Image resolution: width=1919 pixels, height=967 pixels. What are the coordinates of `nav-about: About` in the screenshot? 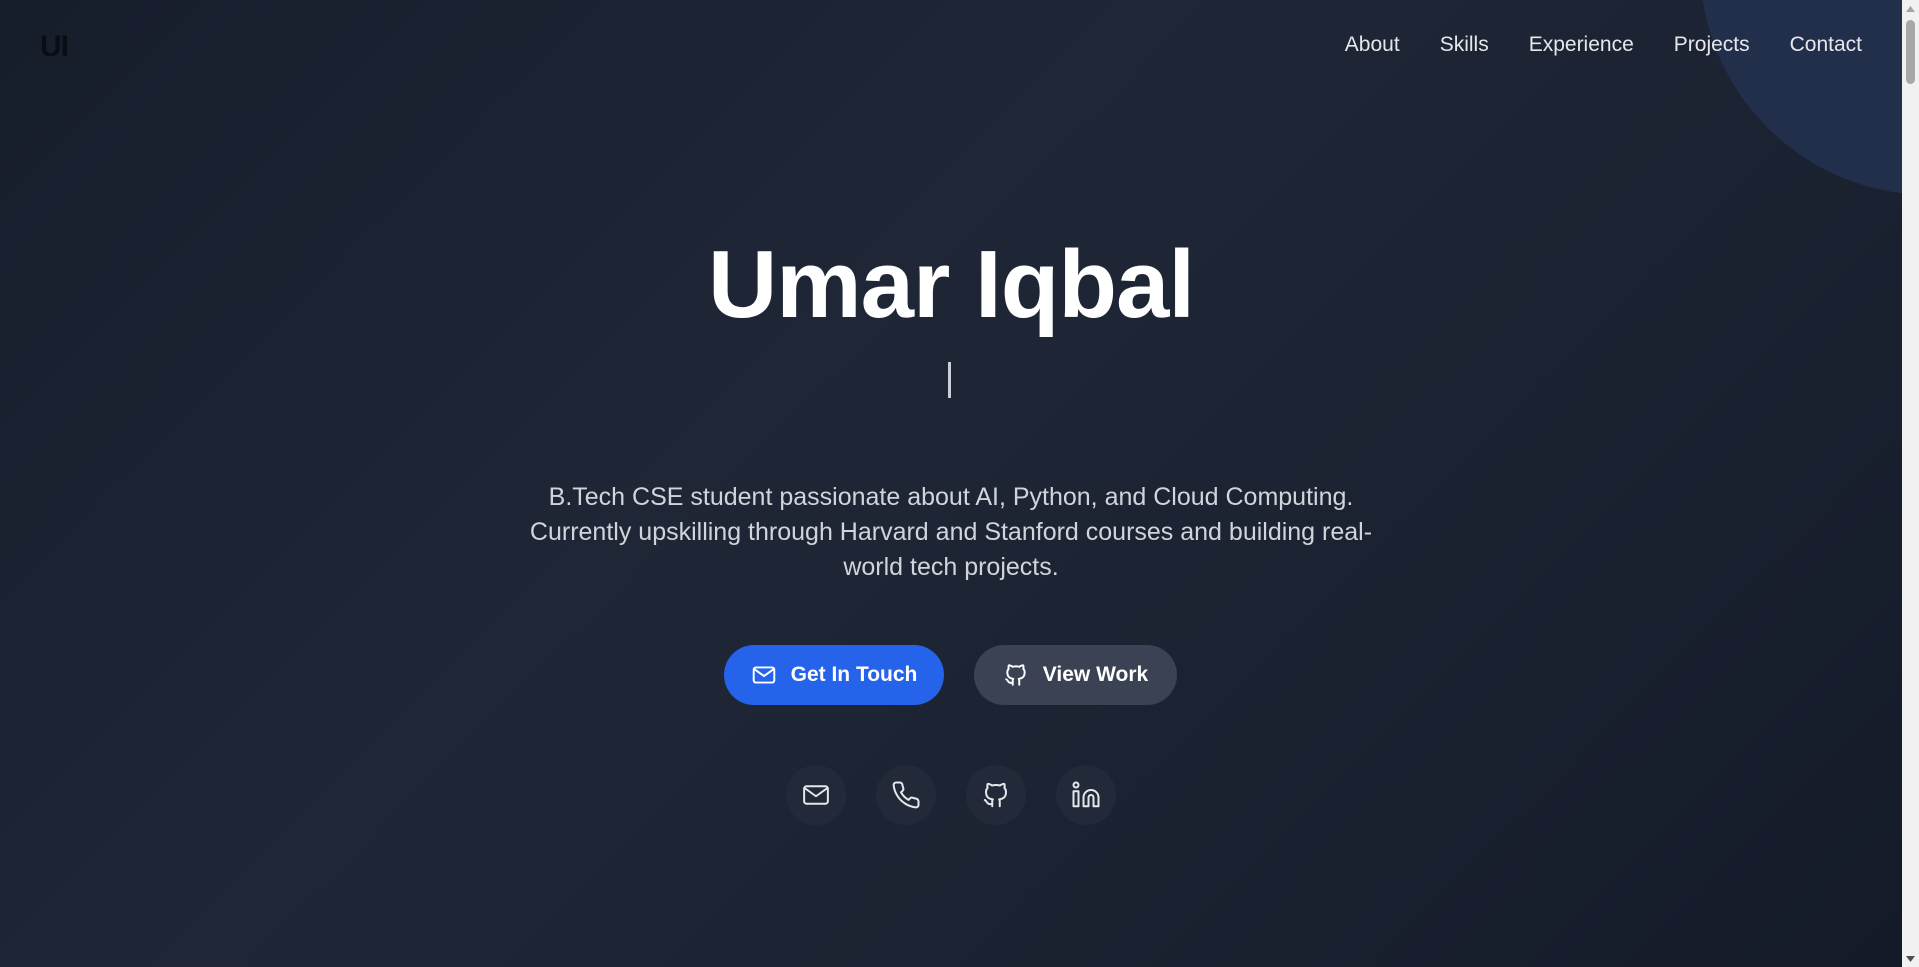 It's located at (1372, 45).